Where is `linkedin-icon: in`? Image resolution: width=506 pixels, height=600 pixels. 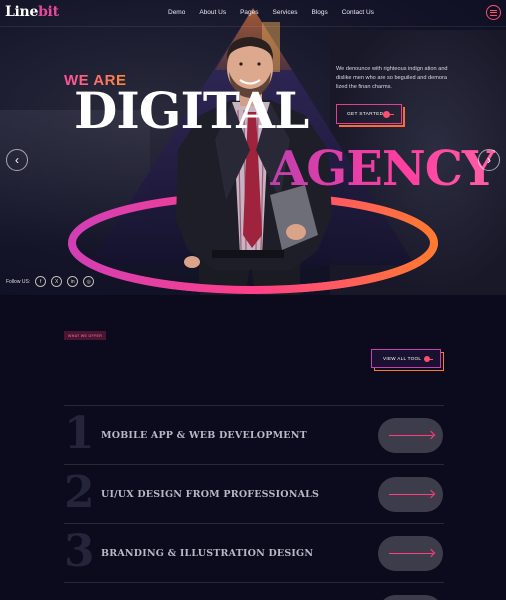 linkedin-icon: in is located at coordinates (73, 281).